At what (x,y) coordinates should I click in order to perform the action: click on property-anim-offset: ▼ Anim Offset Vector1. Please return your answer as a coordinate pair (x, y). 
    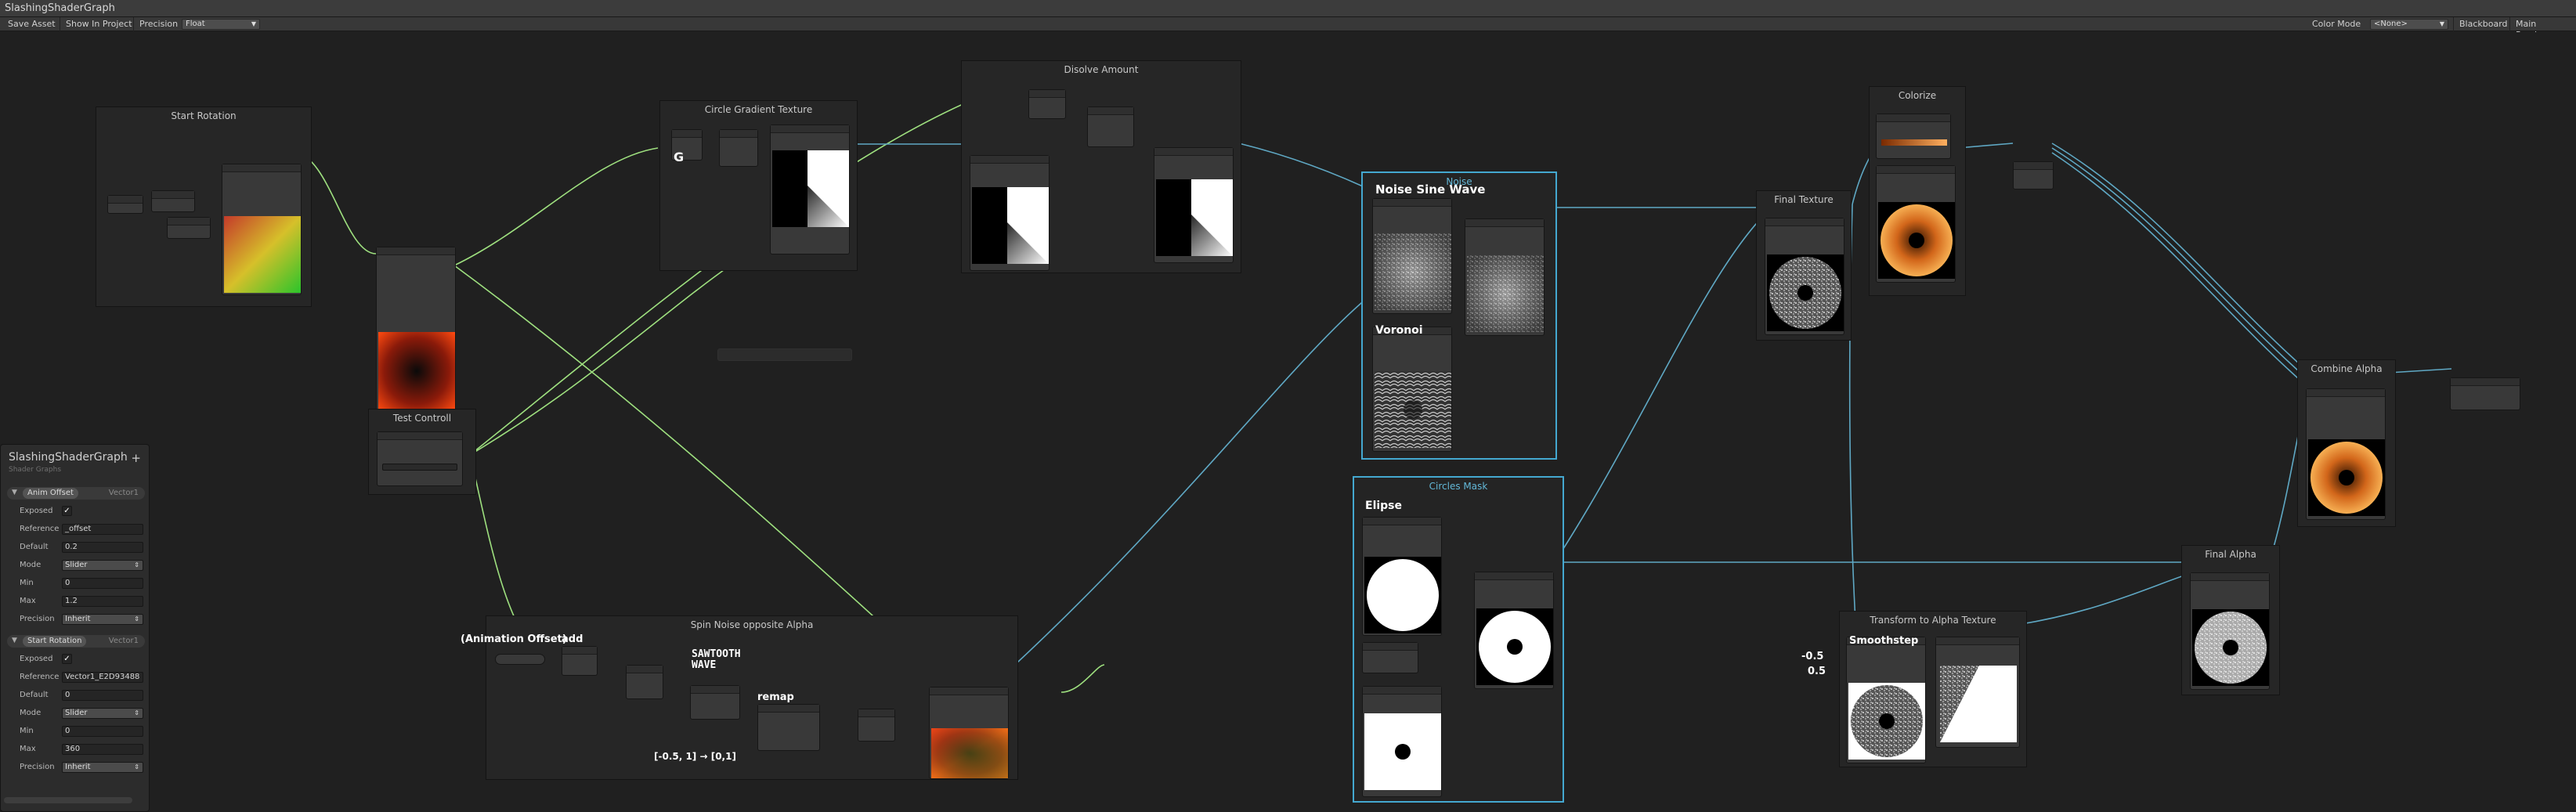
    Looking at the image, I should click on (76, 493).